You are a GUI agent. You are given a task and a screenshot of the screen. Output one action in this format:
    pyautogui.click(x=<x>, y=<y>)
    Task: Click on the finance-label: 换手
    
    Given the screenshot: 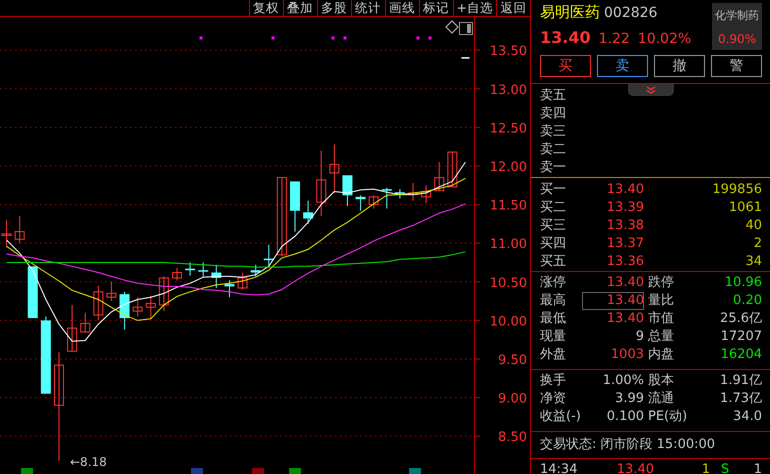 What is the action you would take?
    pyautogui.click(x=553, y=381)
    